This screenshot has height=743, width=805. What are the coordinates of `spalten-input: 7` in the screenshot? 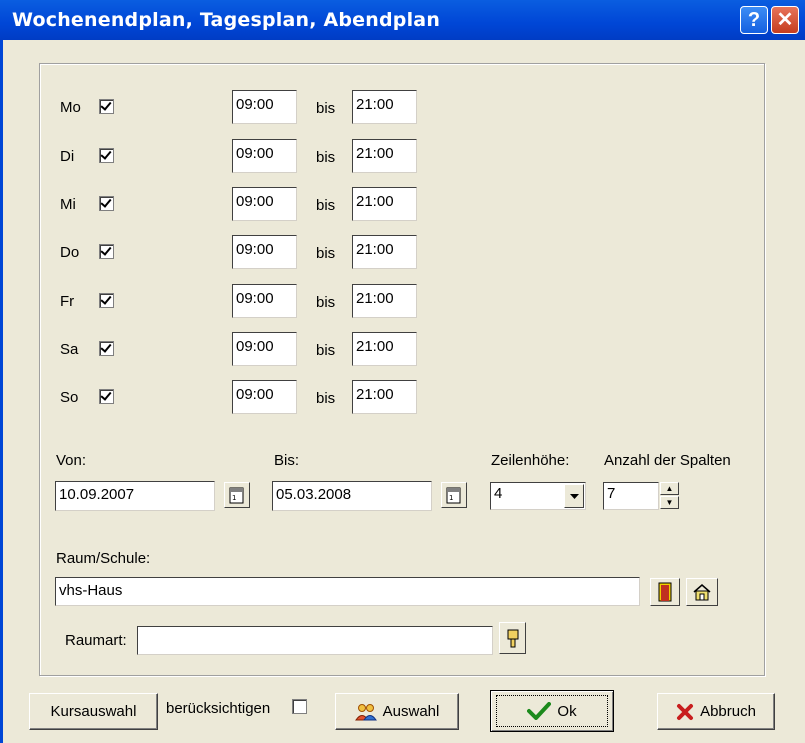 It's located at (631, 496).